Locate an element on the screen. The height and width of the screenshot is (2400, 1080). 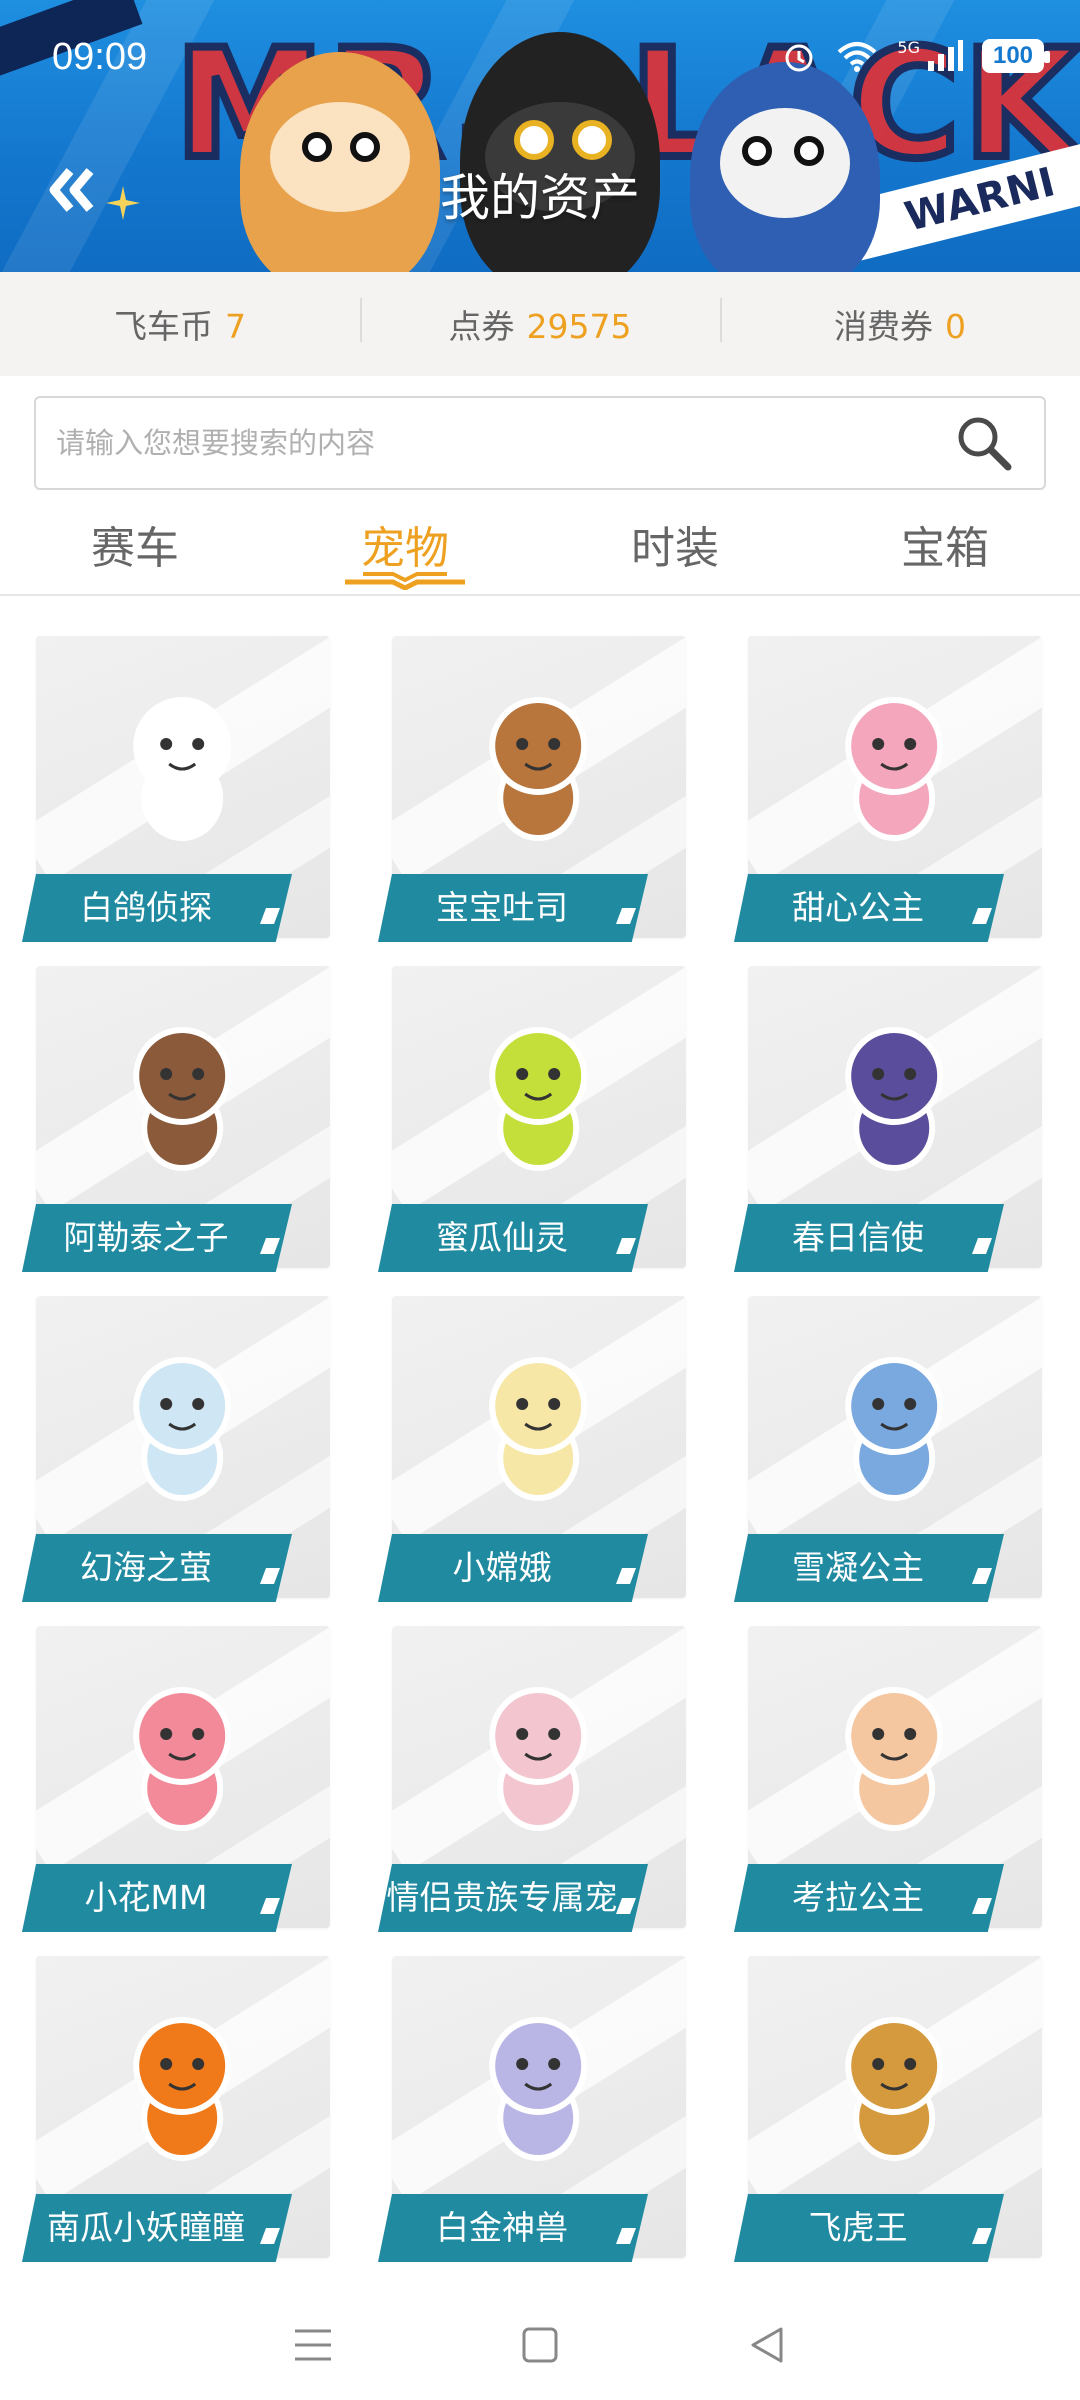
square-icon is located at coordinates (540, 2345).